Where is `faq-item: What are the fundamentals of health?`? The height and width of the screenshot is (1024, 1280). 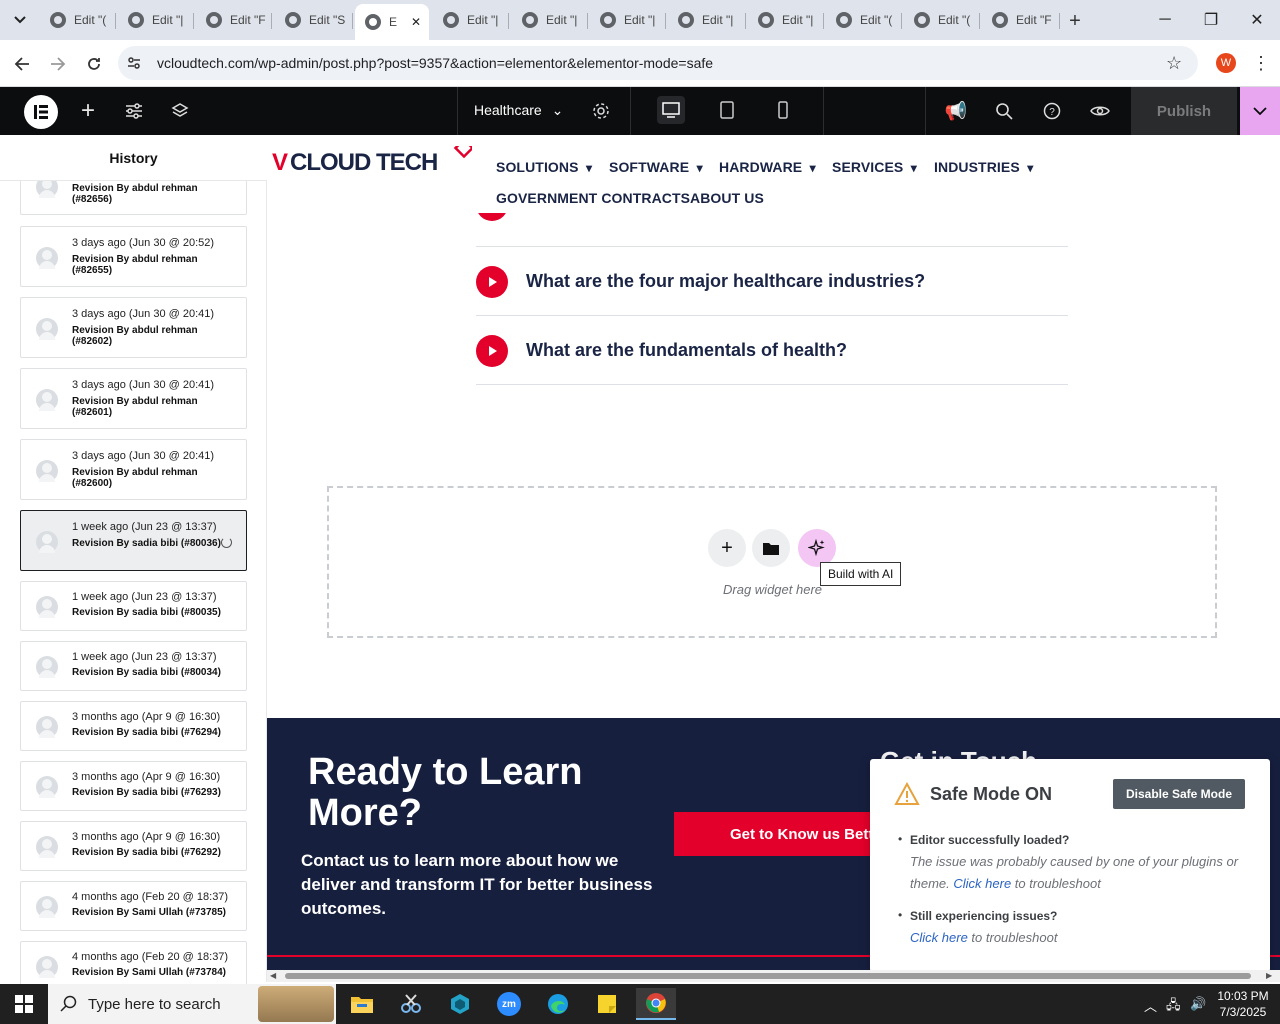 faq-item: What are the fundamentals of health? is located at coordinates (772, 350).